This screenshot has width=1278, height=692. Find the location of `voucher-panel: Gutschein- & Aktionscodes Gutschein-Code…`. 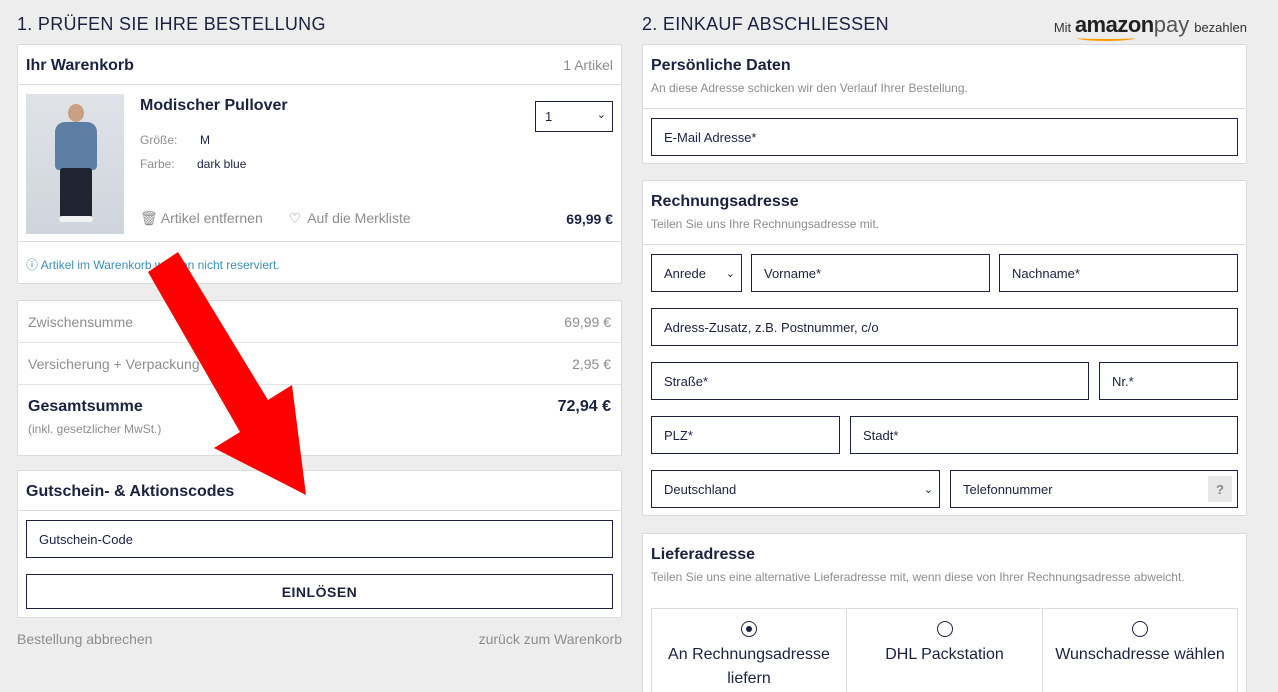

voucher-panel: Gutschein- & Aktionscodes Gutschein-Code… is located at coordinates (319, 544).